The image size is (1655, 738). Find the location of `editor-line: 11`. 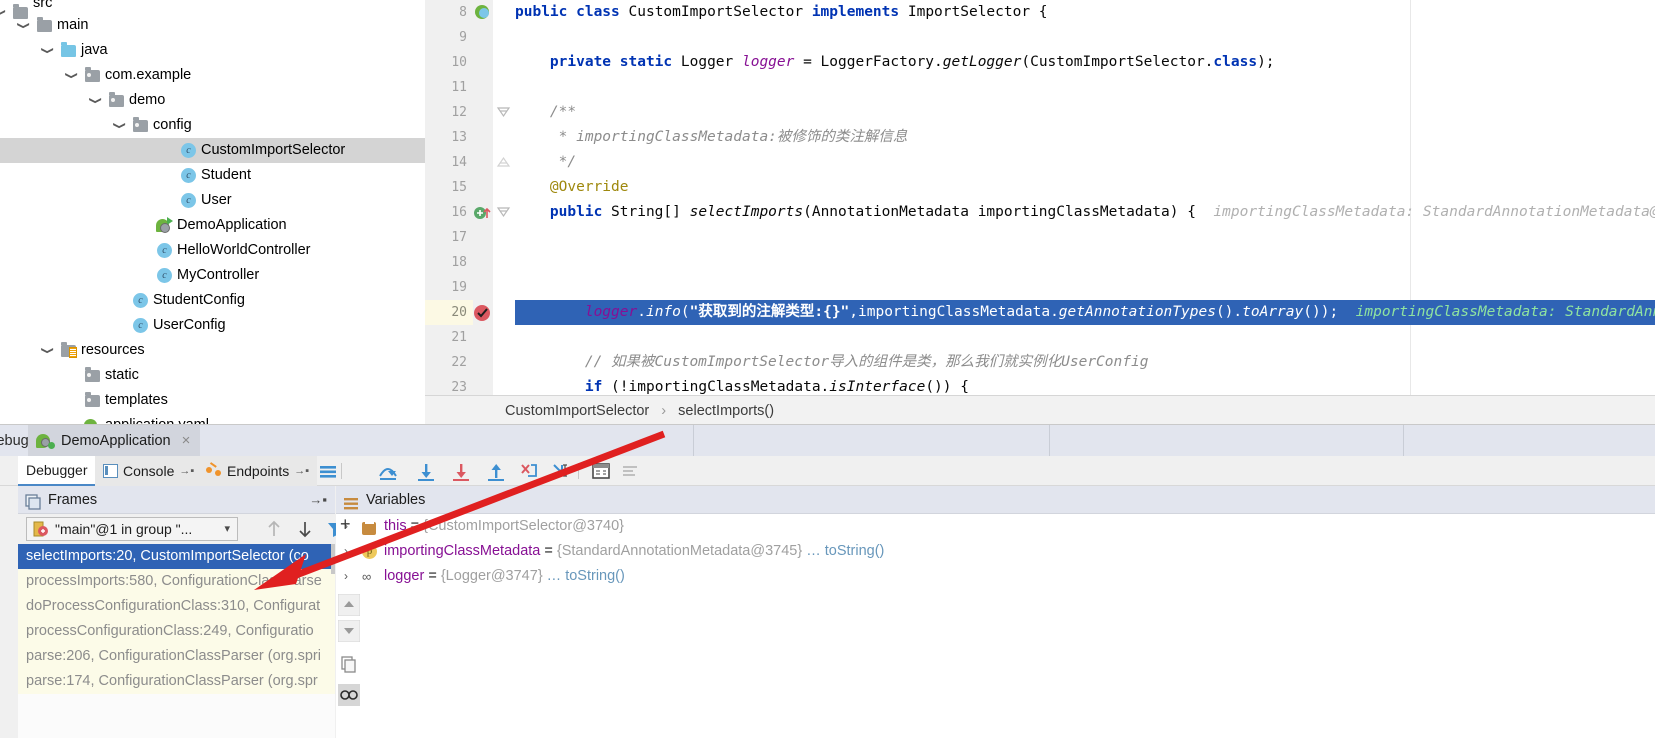

editor-line: 11 is located at coordinates (1040, 87).